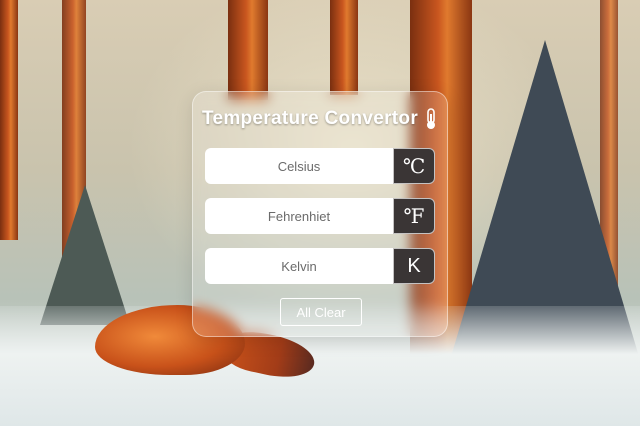 The width and height of the screenshot is (640, 426). I want to click on title-row: Temperature Convertor, so click(320, 119).